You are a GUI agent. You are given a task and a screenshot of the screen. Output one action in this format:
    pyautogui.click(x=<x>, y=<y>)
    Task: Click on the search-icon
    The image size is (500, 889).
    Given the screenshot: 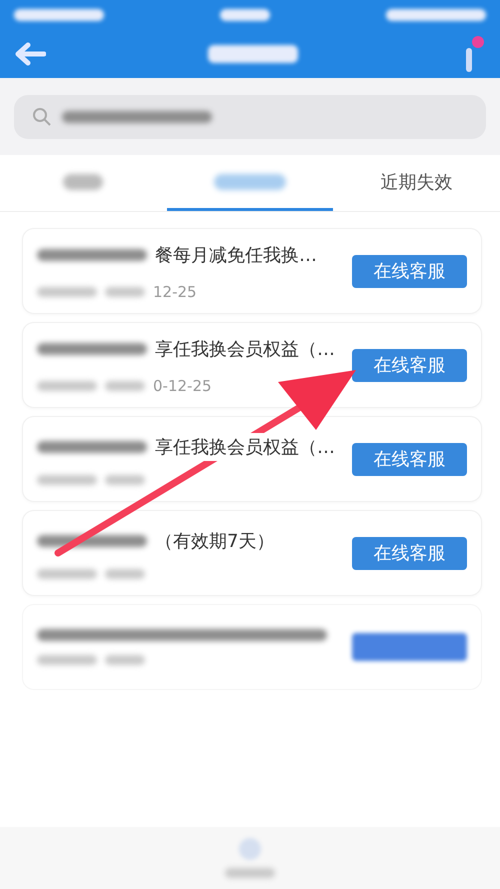 What is the action you would take?
    pyautogui.click(x=42, y=116)
    